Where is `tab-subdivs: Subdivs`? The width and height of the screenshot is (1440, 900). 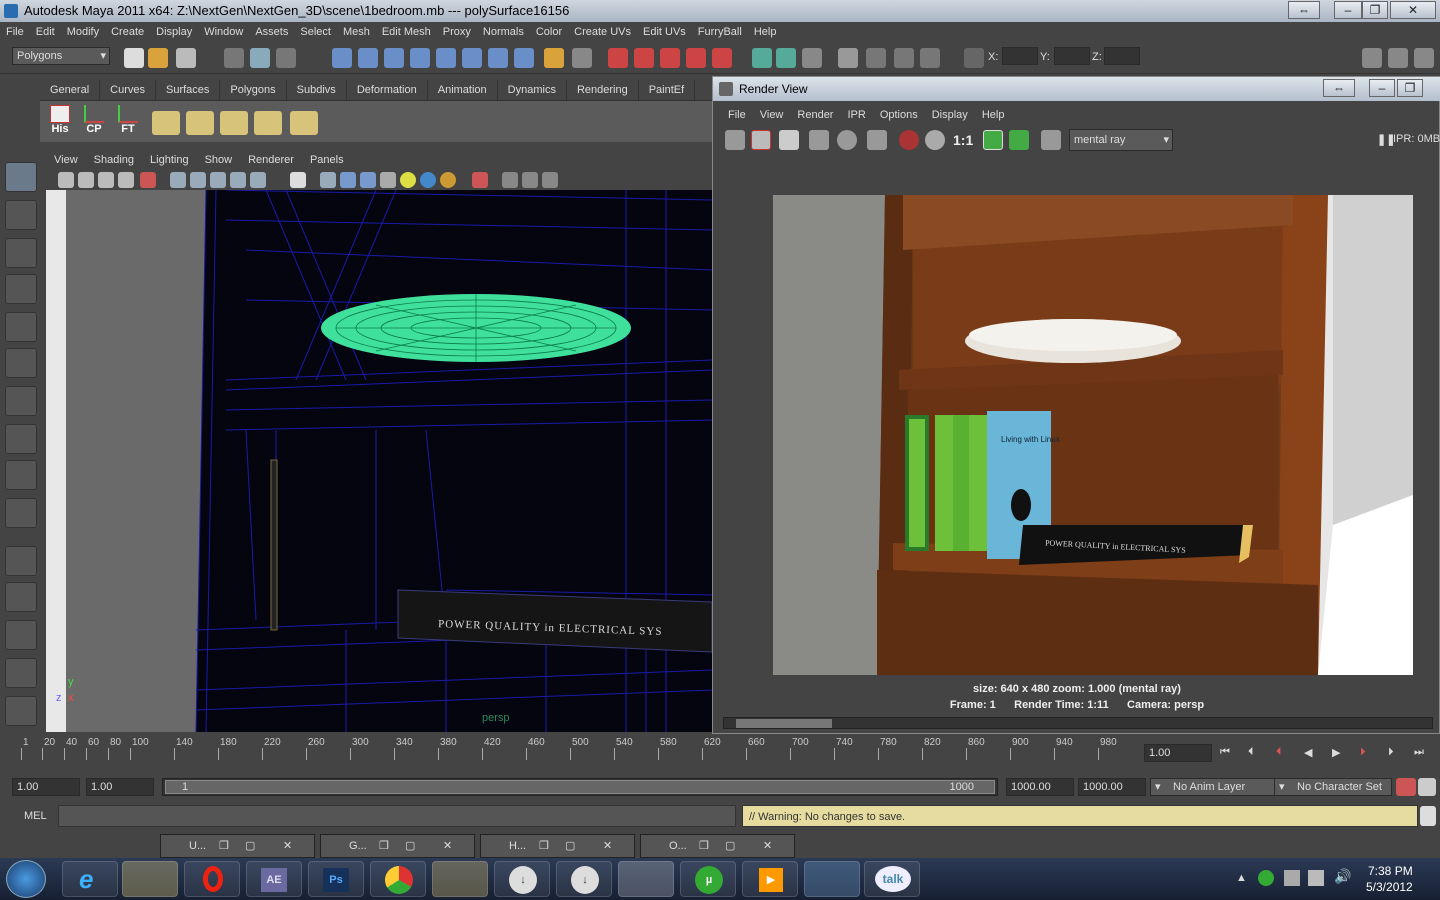
tab-subdivs: Subdivs is located at coordinates (317, 90).